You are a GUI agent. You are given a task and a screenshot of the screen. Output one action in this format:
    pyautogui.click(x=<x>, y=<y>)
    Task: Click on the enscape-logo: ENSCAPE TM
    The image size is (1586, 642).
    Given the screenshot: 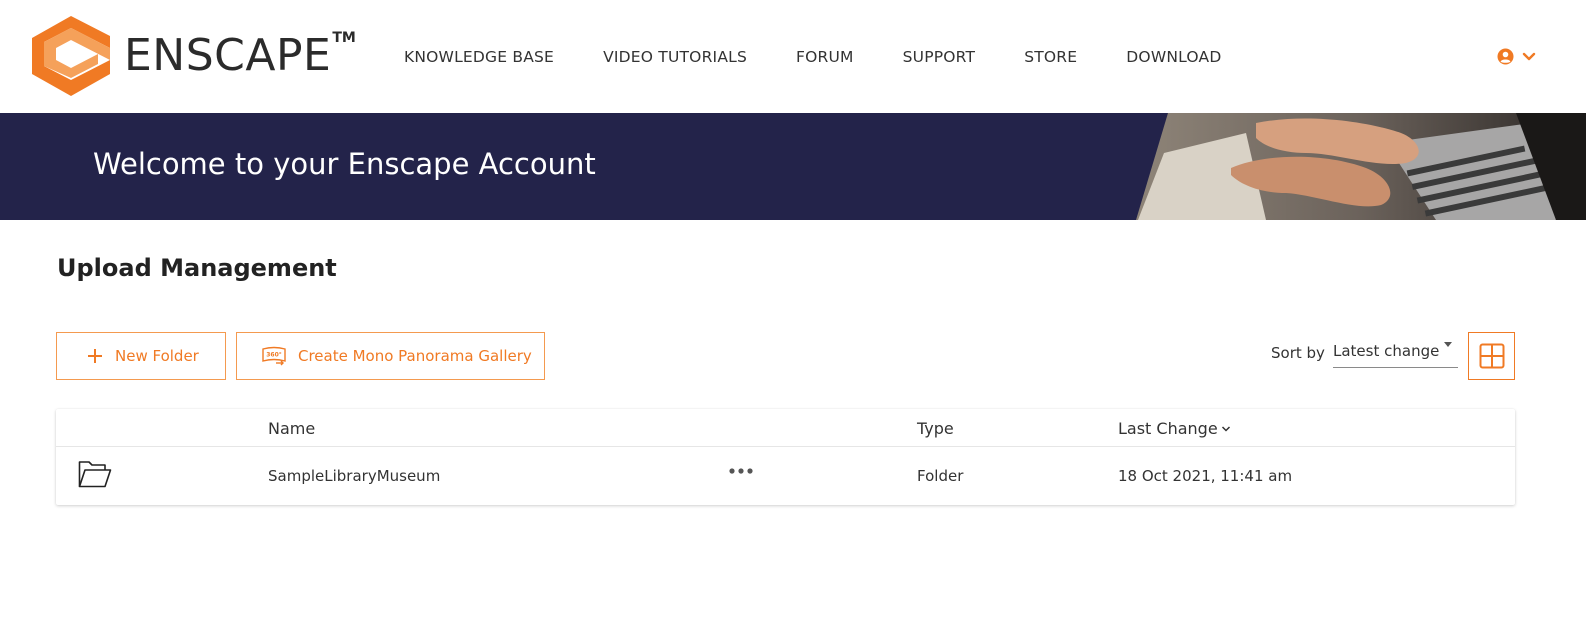 What is the action you would take?
    pyautogui.click(x=192, y=56)
    